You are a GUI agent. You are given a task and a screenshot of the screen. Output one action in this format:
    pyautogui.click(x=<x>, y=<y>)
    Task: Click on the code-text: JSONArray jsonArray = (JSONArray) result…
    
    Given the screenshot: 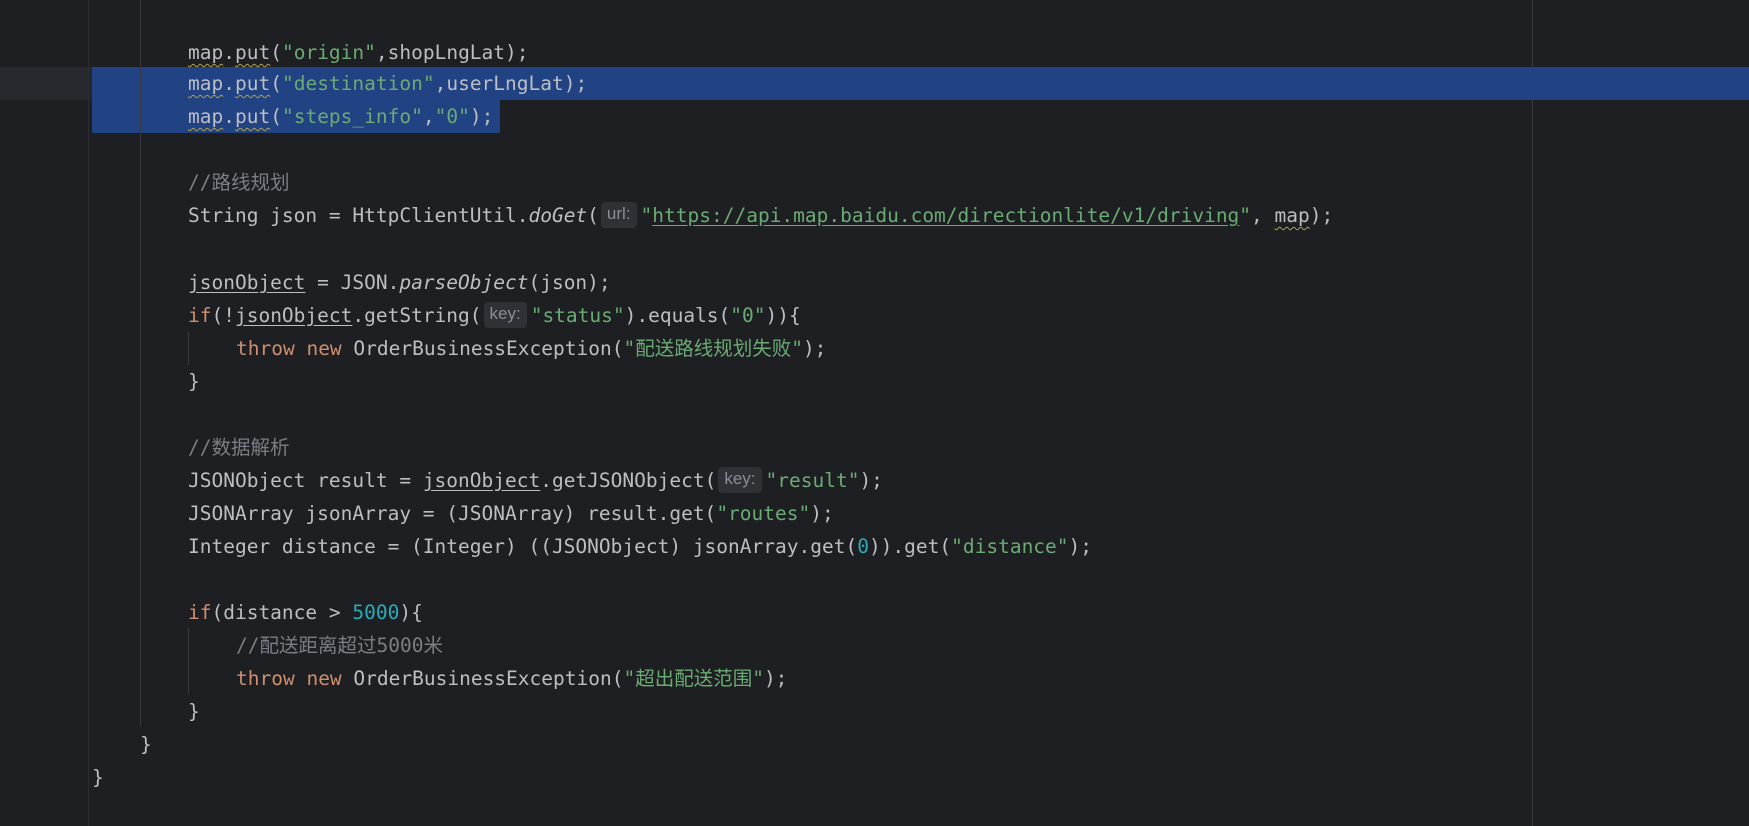 What is the action you would take?
    pyautogui.click(x=452, y=513)
    